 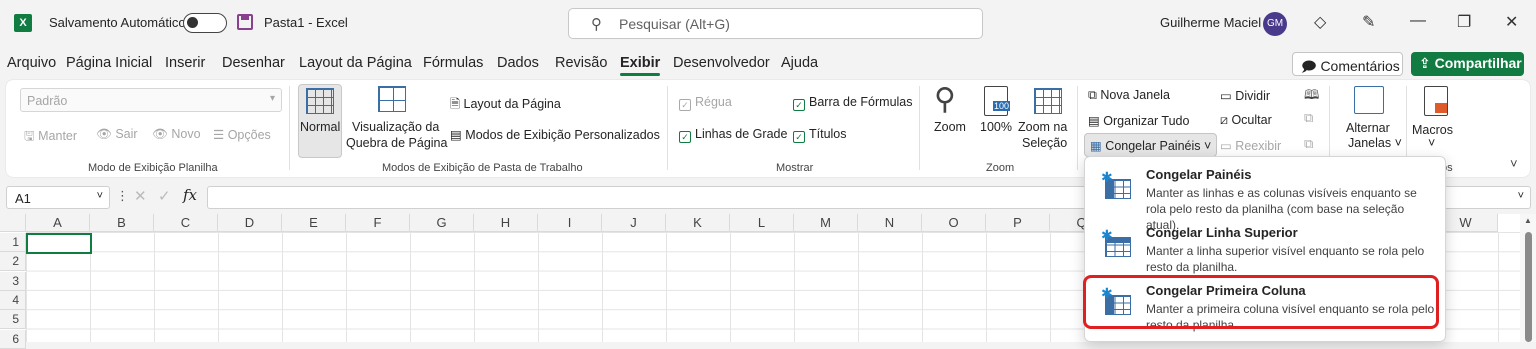 What do you see at coordinates (314, 223) in the screenshot?
I see `column-header: E` at bounding box center [314, 223].